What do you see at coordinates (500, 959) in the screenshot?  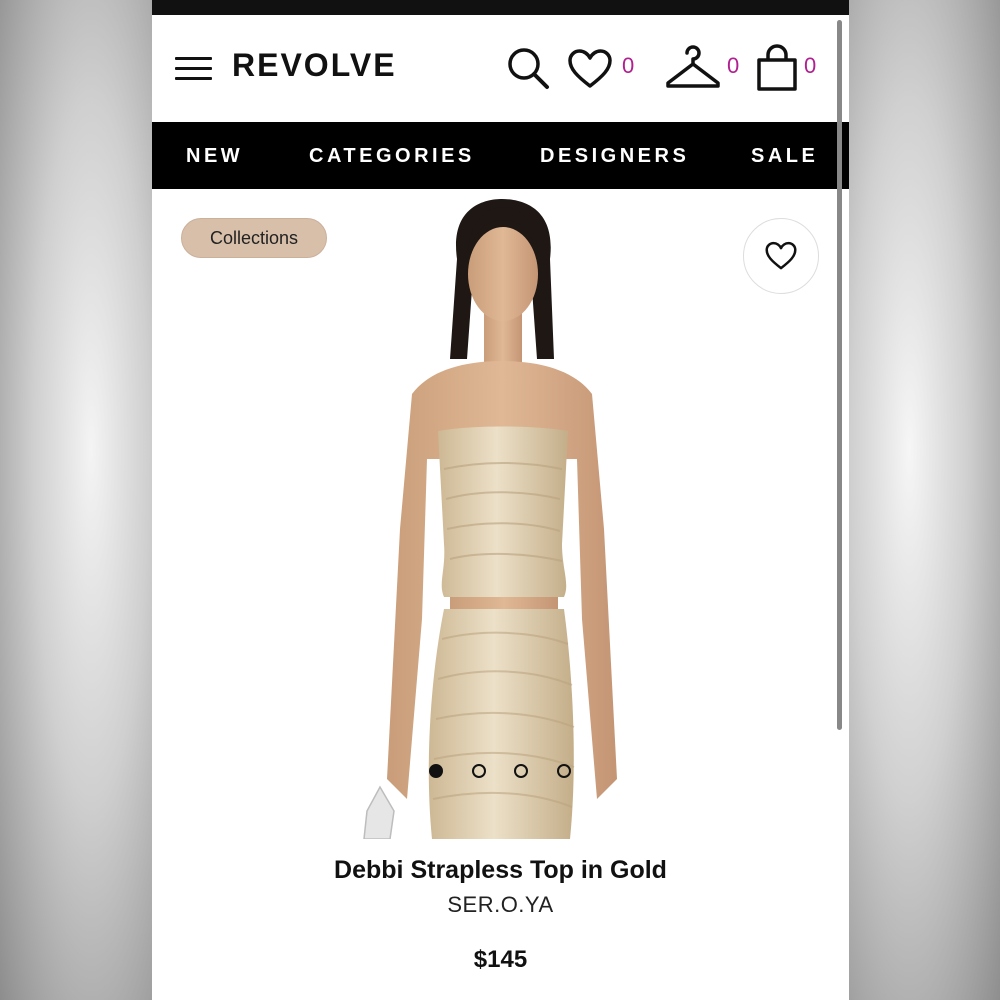 I see `product-price: $145` at bounding box center [500, 959].